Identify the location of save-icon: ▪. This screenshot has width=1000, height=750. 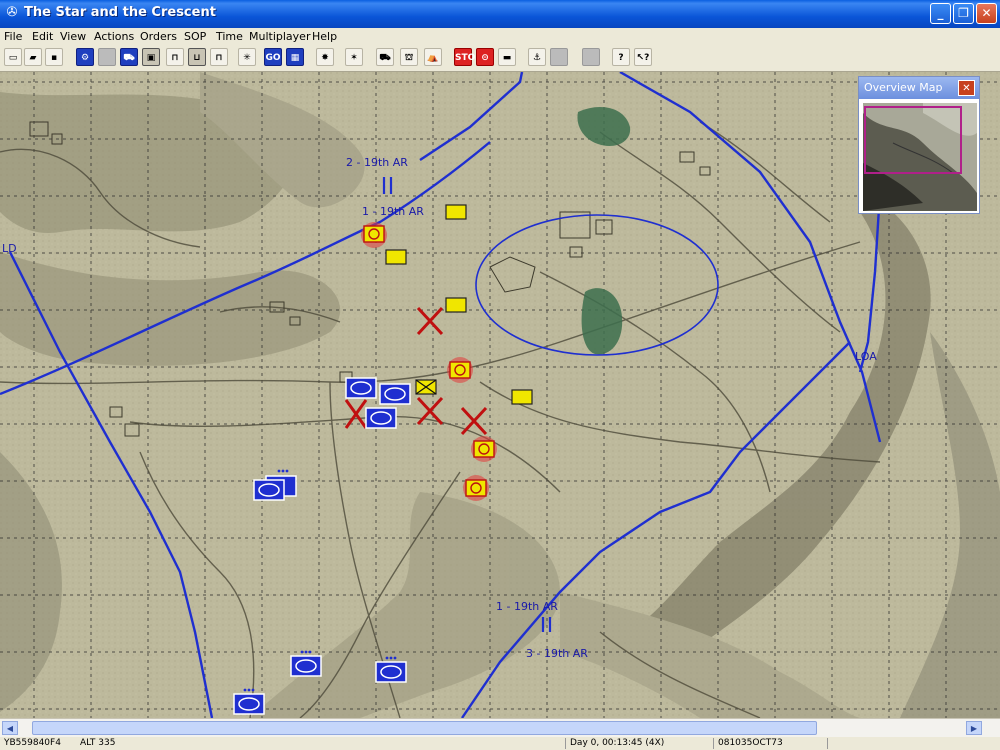
(54, 57).